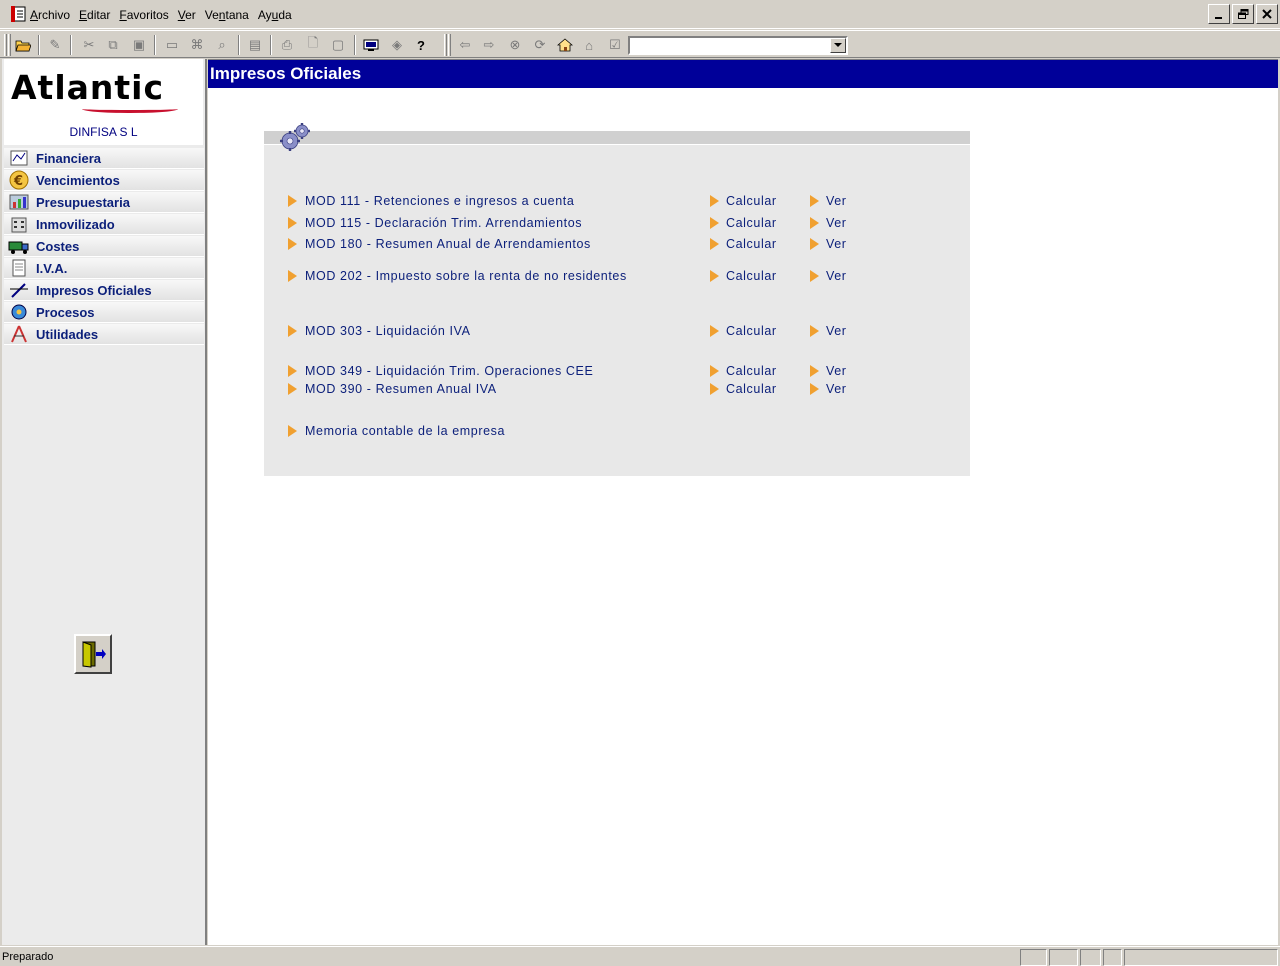 The image size is (1280, 966). I want to click on gears-icon, so click(295, 137).